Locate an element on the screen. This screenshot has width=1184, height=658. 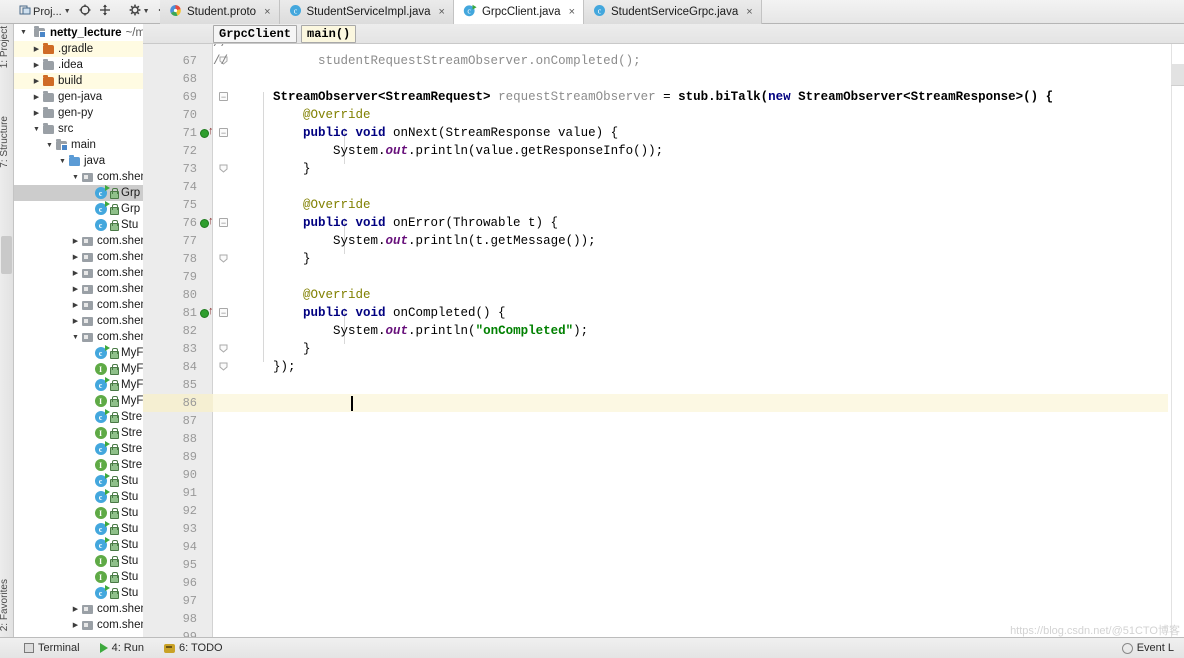
breadcrumb-class: GrpcClient is located at coordinates (255, 33).